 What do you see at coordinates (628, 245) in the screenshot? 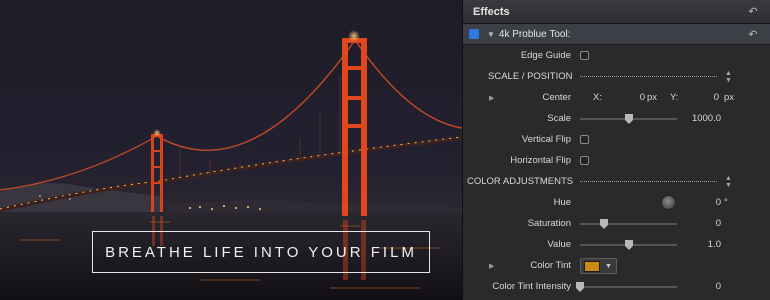
I see `value-slider-thumb` at bounding box center [628, 245].